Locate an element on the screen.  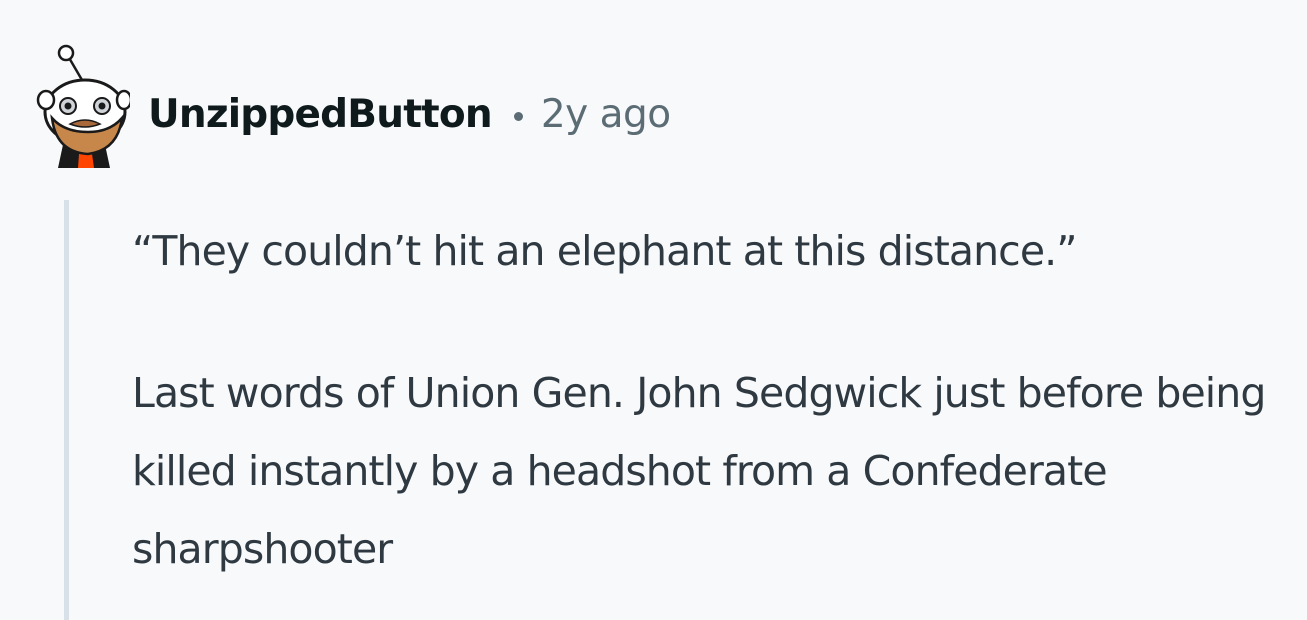
snoo-avatar-icon is located at coordinates (84, 106).